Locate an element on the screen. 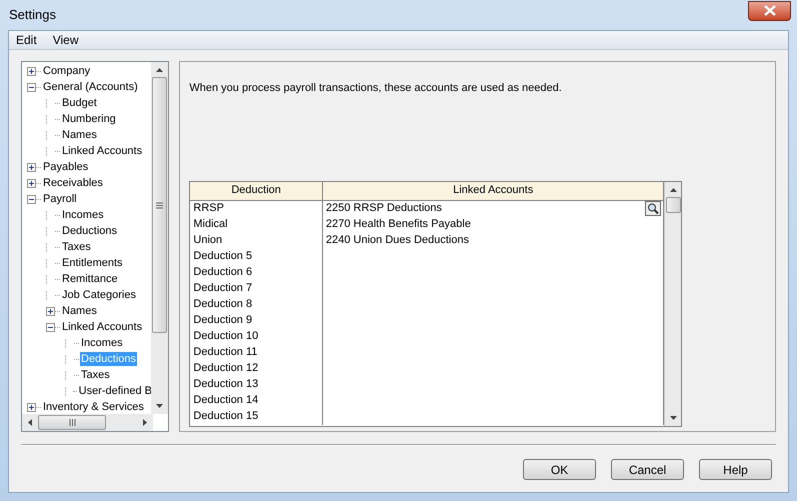 Image resolution: width=797 pixels, height=501 pixels. table-cell: 2240 Union Dues Deductions is located at coordinates (397, 240).